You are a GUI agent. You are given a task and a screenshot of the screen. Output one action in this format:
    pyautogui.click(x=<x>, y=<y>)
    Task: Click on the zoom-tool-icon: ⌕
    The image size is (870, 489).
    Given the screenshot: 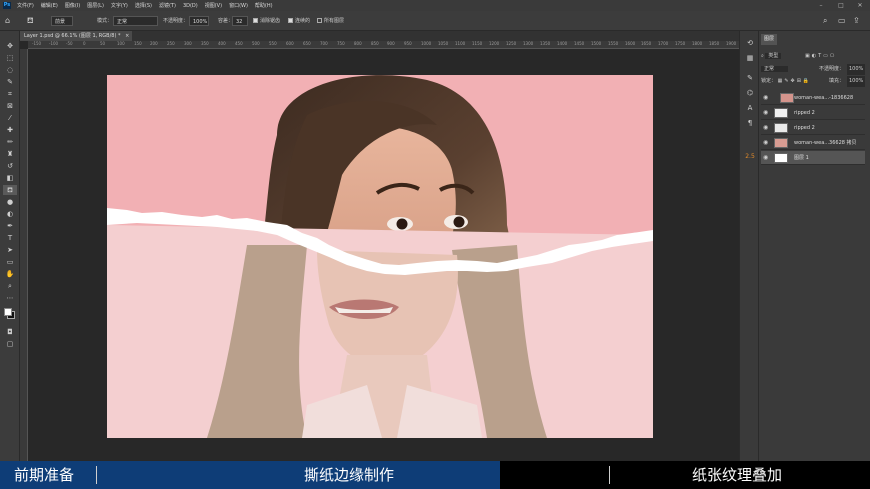 What is the action you would take?
    pyautogui.click(x=10, y=286)
    